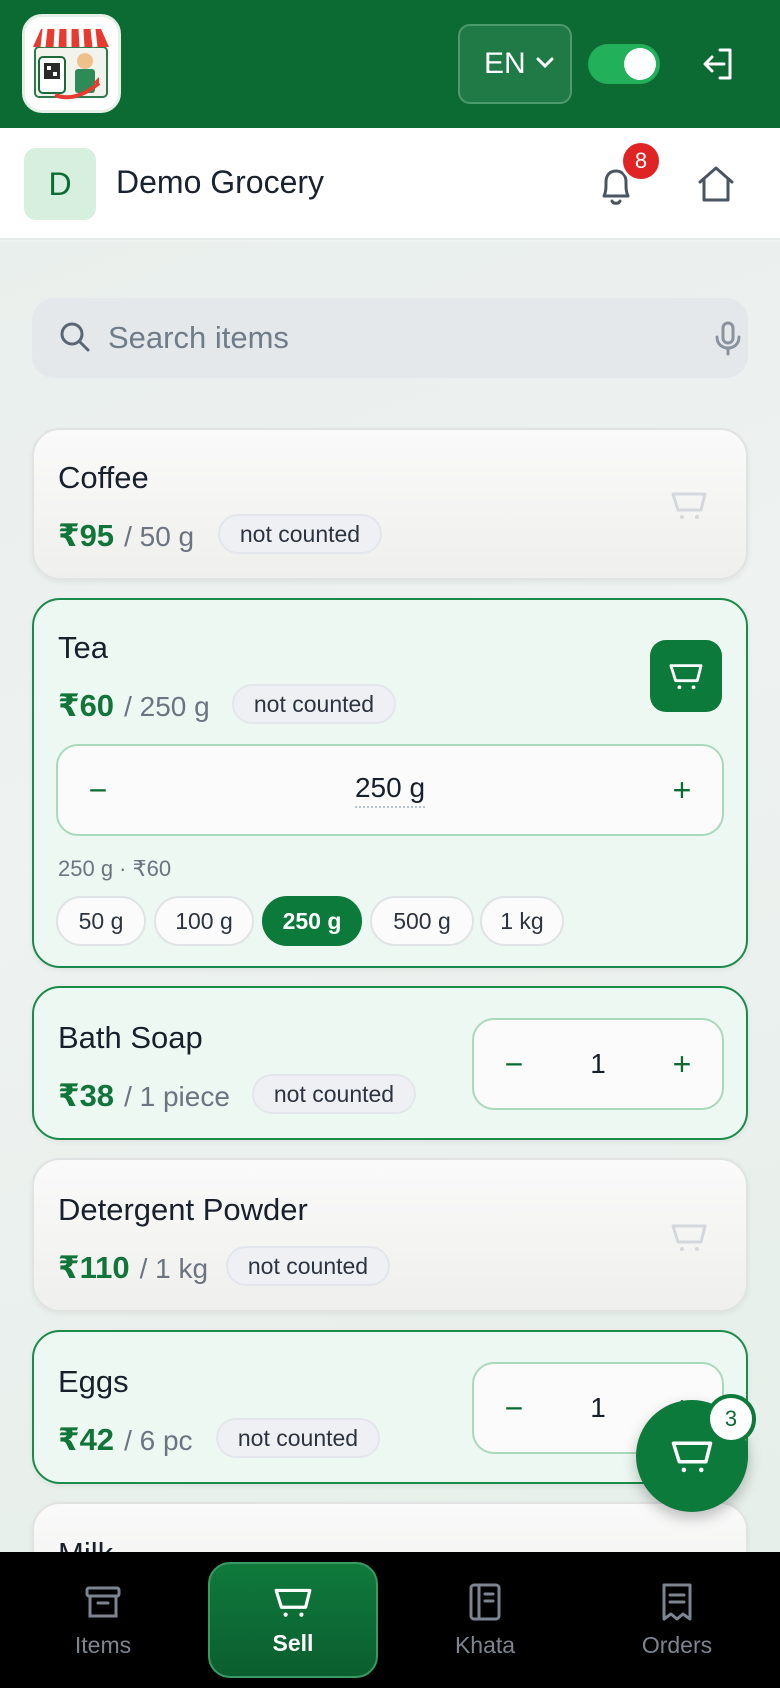 This screenshot has height=1688, width=780. What do you see at coordinates (115, 868) in the screenshot?
I see `selection-summary: 250 g · ₹60` at bounding box center [115, 868].